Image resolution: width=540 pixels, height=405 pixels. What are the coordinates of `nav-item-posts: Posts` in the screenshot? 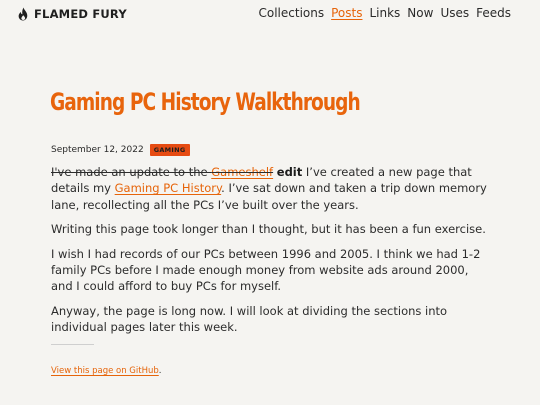 It's located at (346, 13).